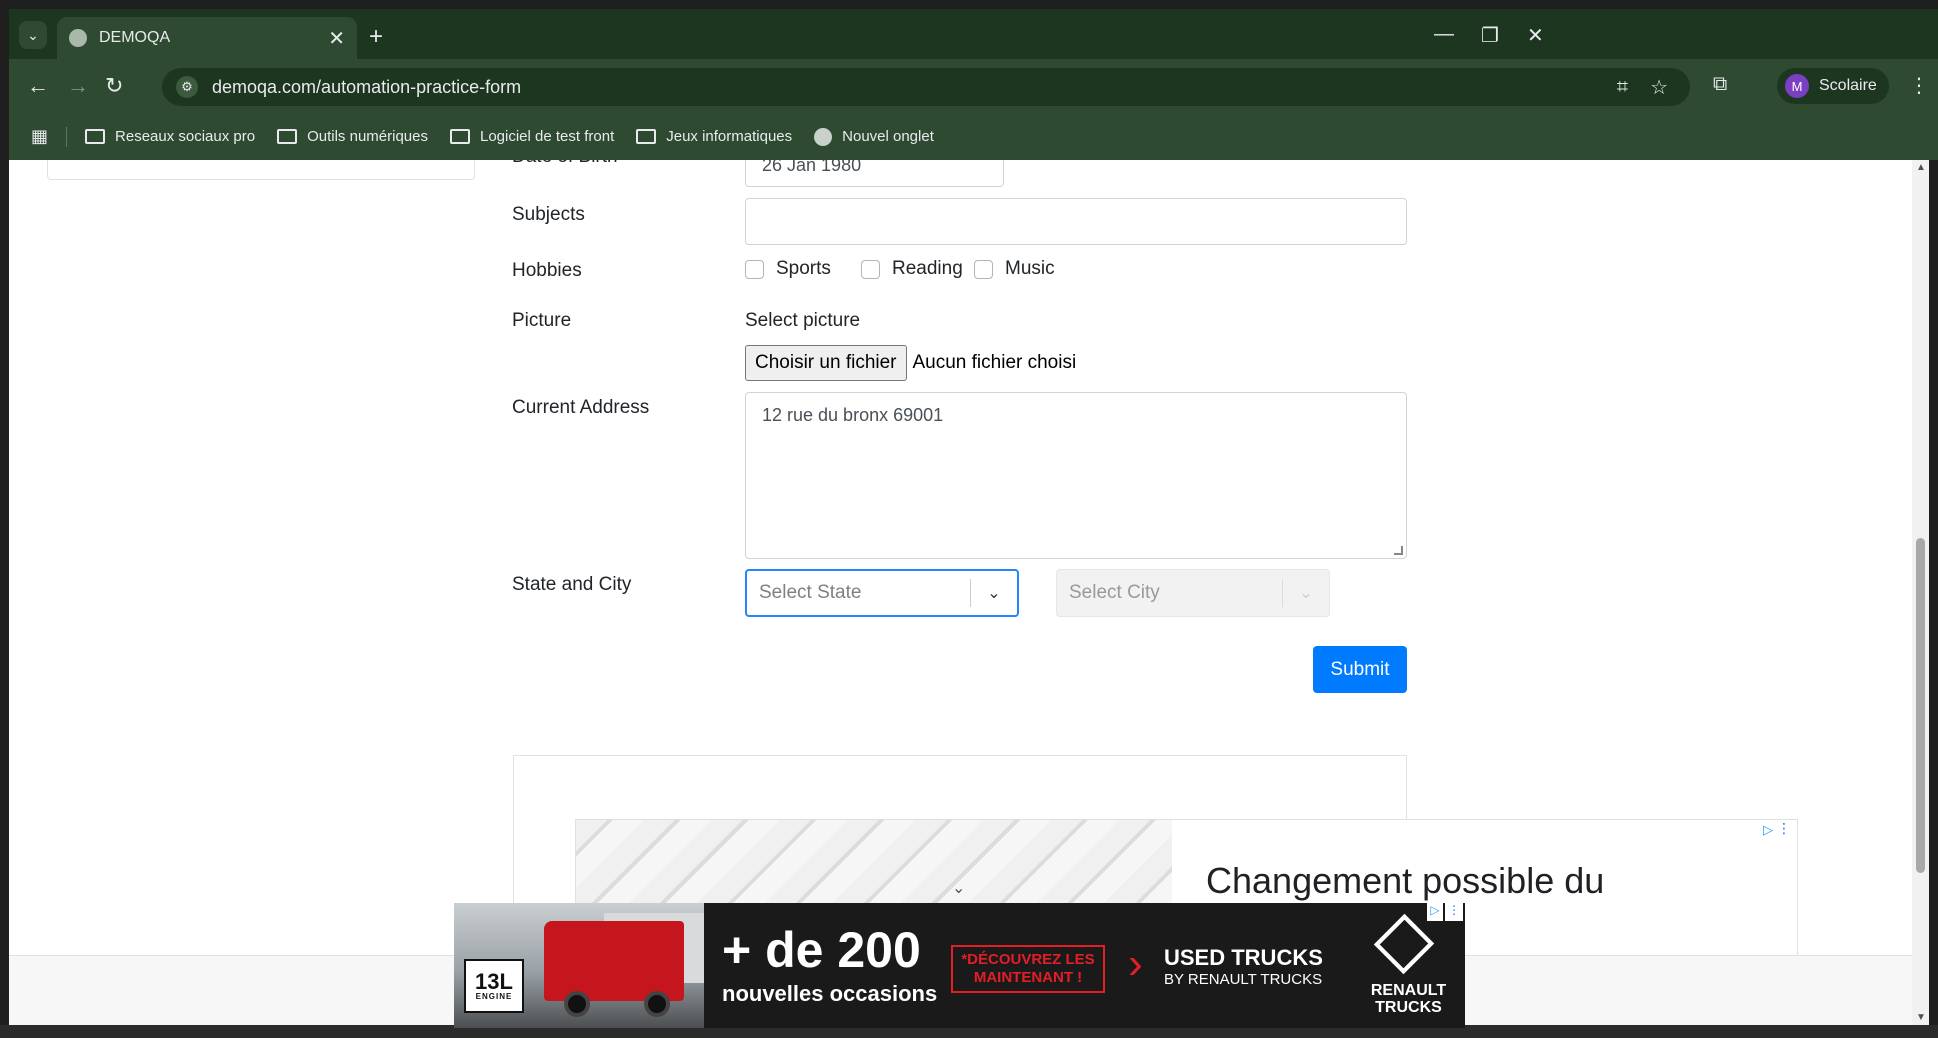 The image size is (1938, 1038). I want to click on choose-file-button: Choisir un fichier, so click(826, 363).